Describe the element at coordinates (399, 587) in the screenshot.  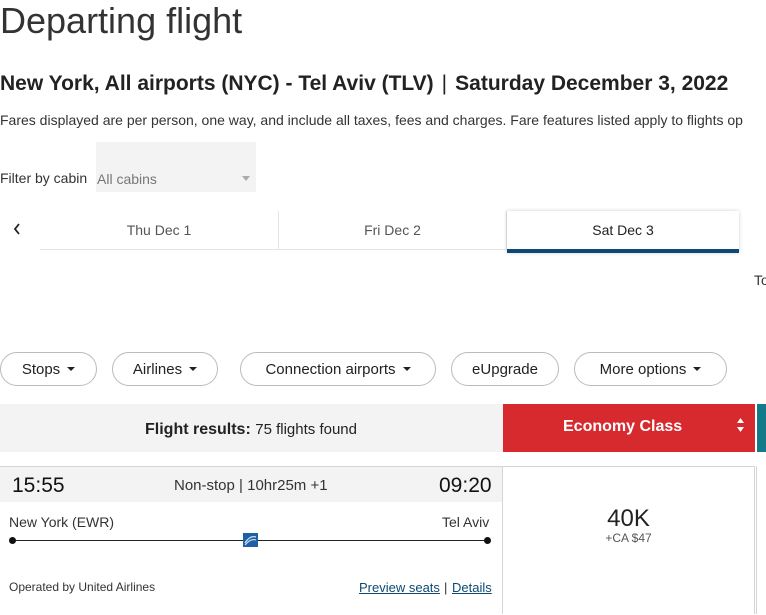
I see `preview-seats-link: Preview seats` at that location.